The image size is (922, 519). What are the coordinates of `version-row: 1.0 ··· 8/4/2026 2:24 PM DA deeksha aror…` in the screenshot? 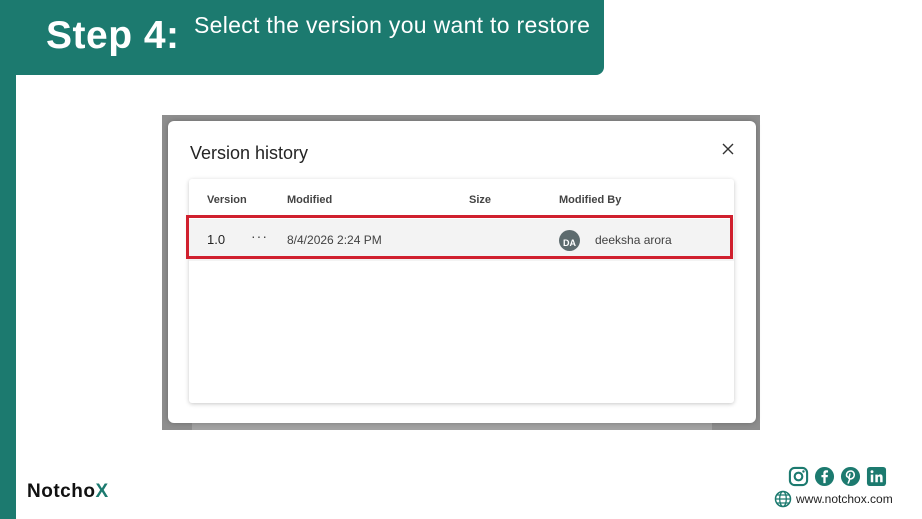 It's located at (461, 240).